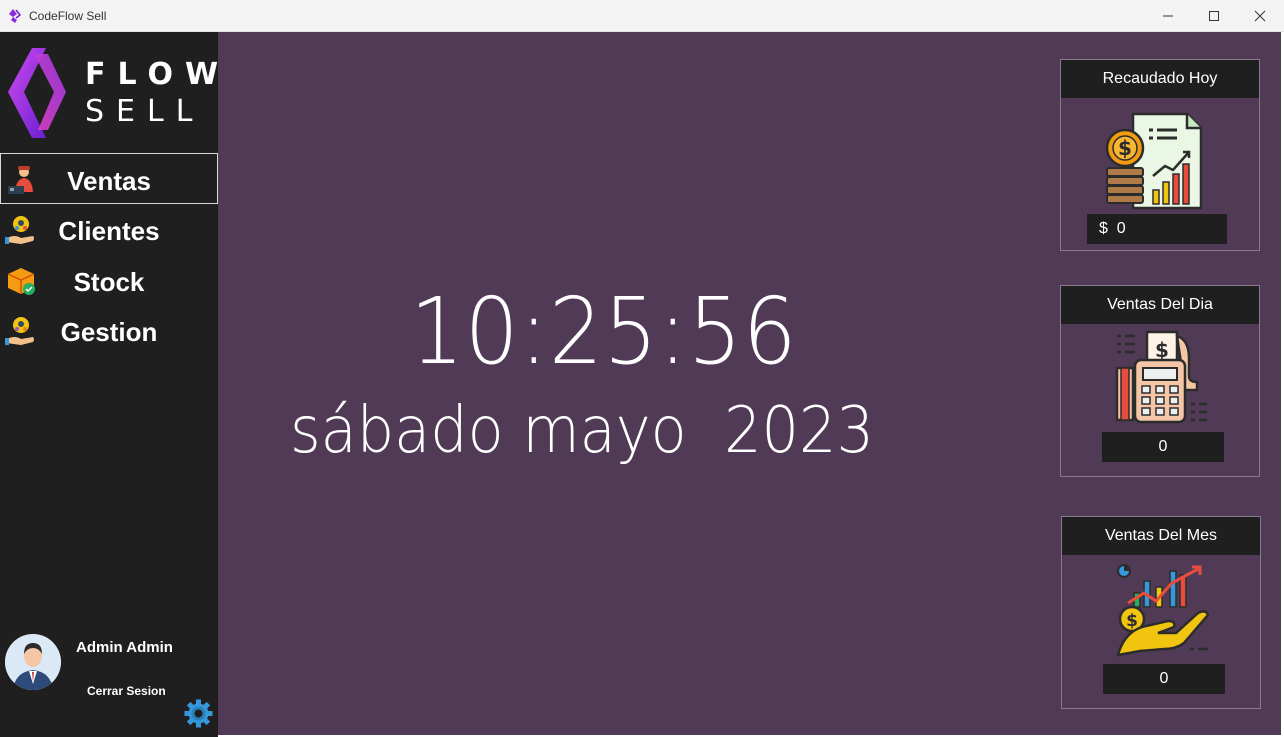 This screenshot has height=737, width=1284. I want to click on card-title: Recaudado Hoy, so click(1160, 79).